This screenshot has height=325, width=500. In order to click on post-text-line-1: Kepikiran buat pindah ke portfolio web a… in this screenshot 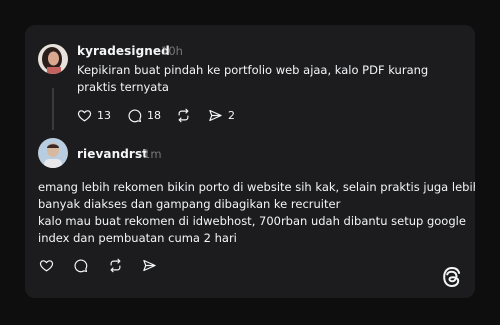, I will do `click(253, 70)`.